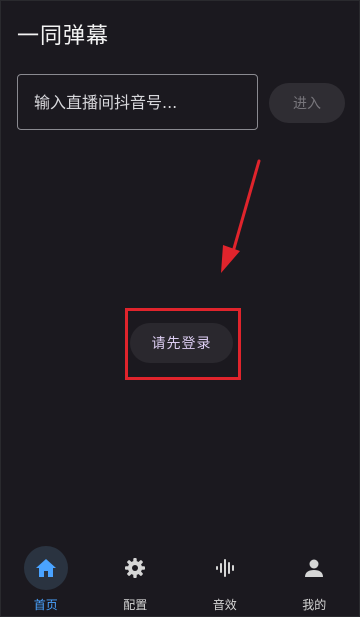  What do you see at coordinates (45, 605) in the screenshot?
I see `nav-label-home: 首页` at bounding box center [45, 605].